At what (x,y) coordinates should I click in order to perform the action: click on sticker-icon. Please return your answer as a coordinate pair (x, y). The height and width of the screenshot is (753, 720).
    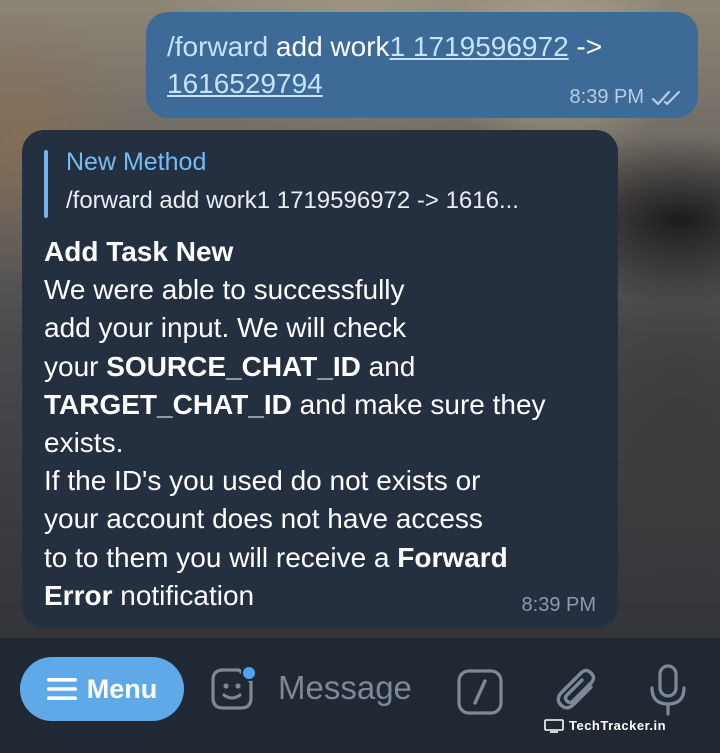
    Looking at the image, I should click on (232, 689).